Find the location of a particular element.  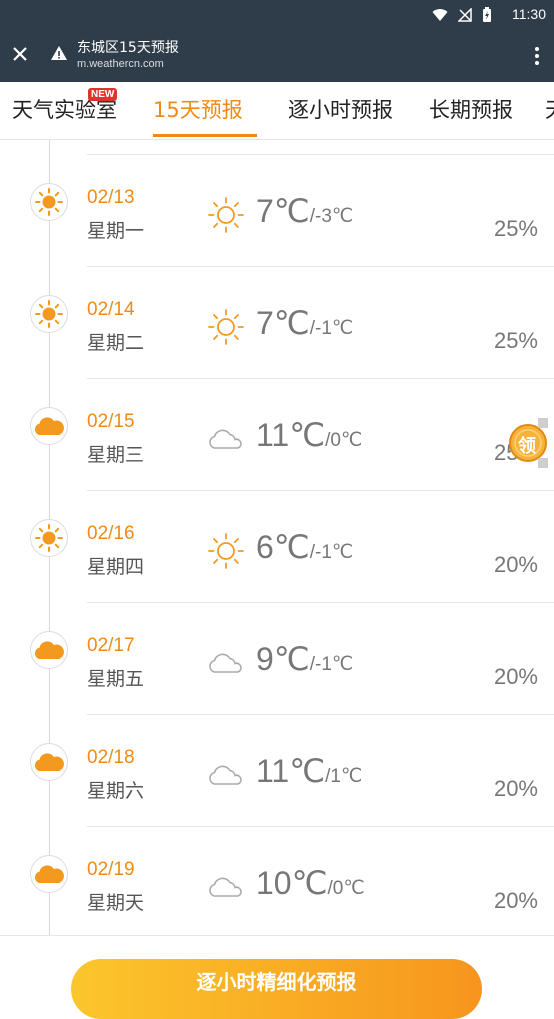

coin-label: 领 is located at coordinates (527, 446).